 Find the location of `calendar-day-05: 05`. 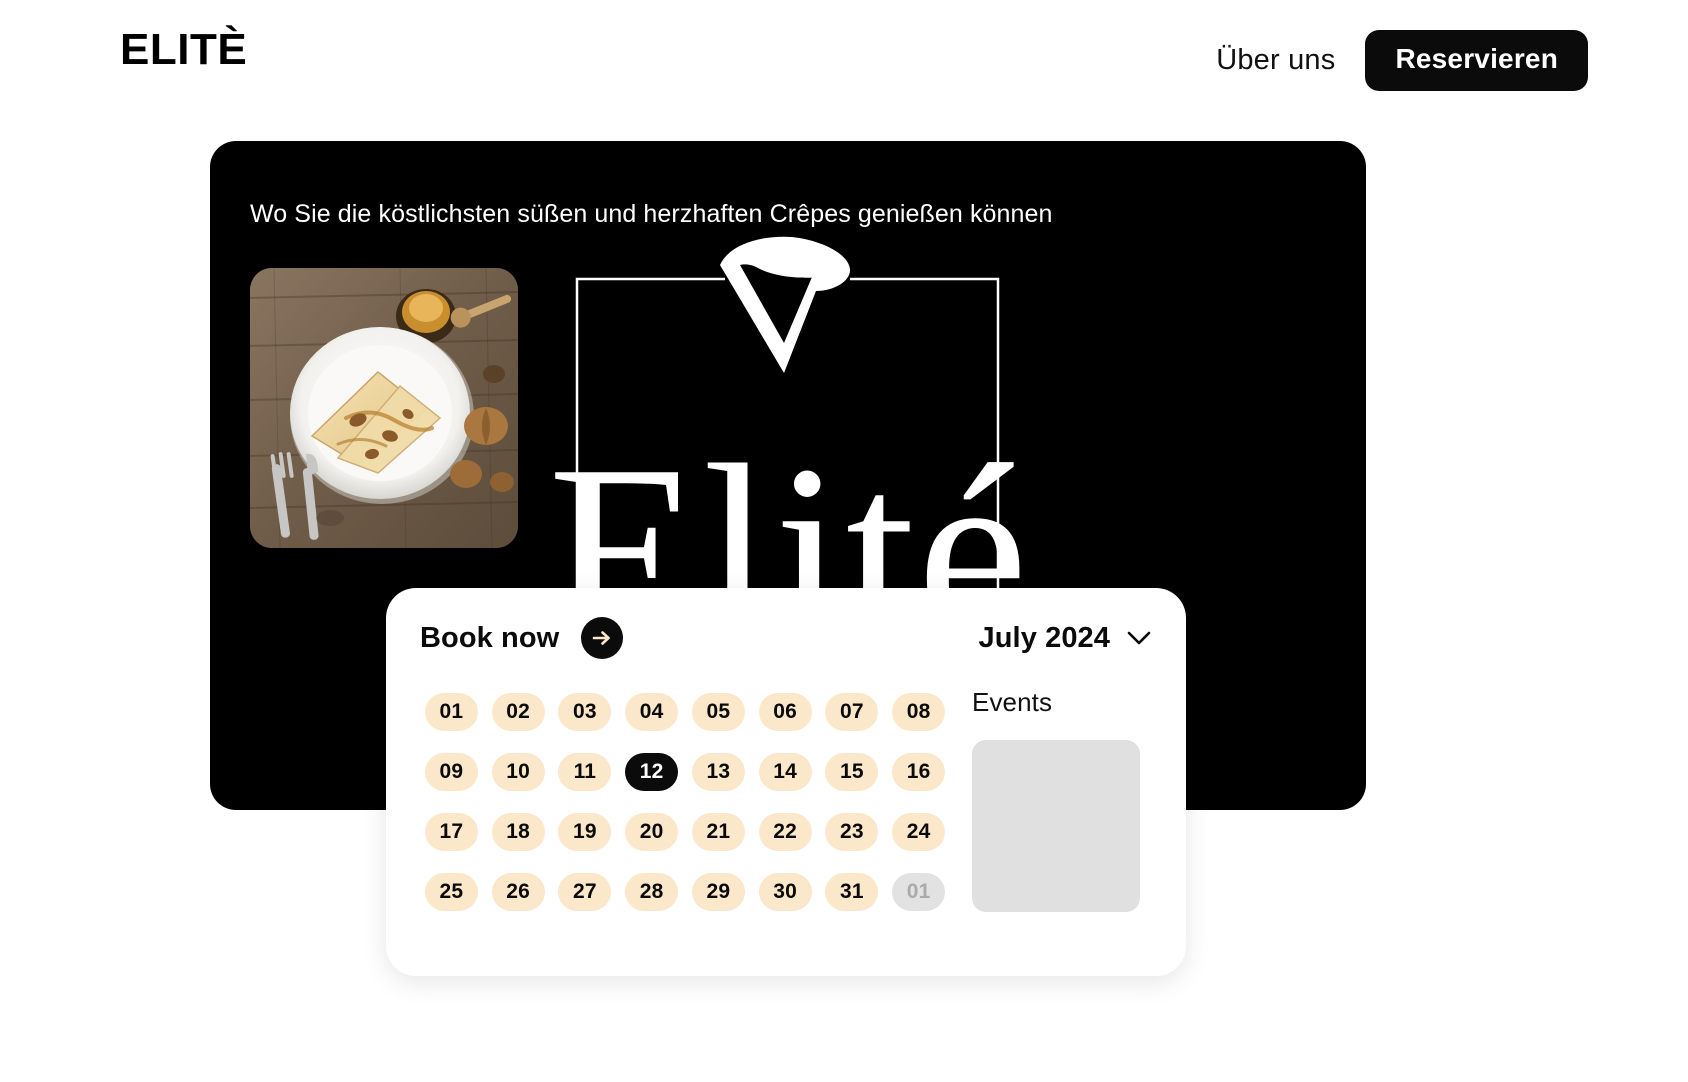

calendar-day-05: 05 is located at coordinates (718, 712).